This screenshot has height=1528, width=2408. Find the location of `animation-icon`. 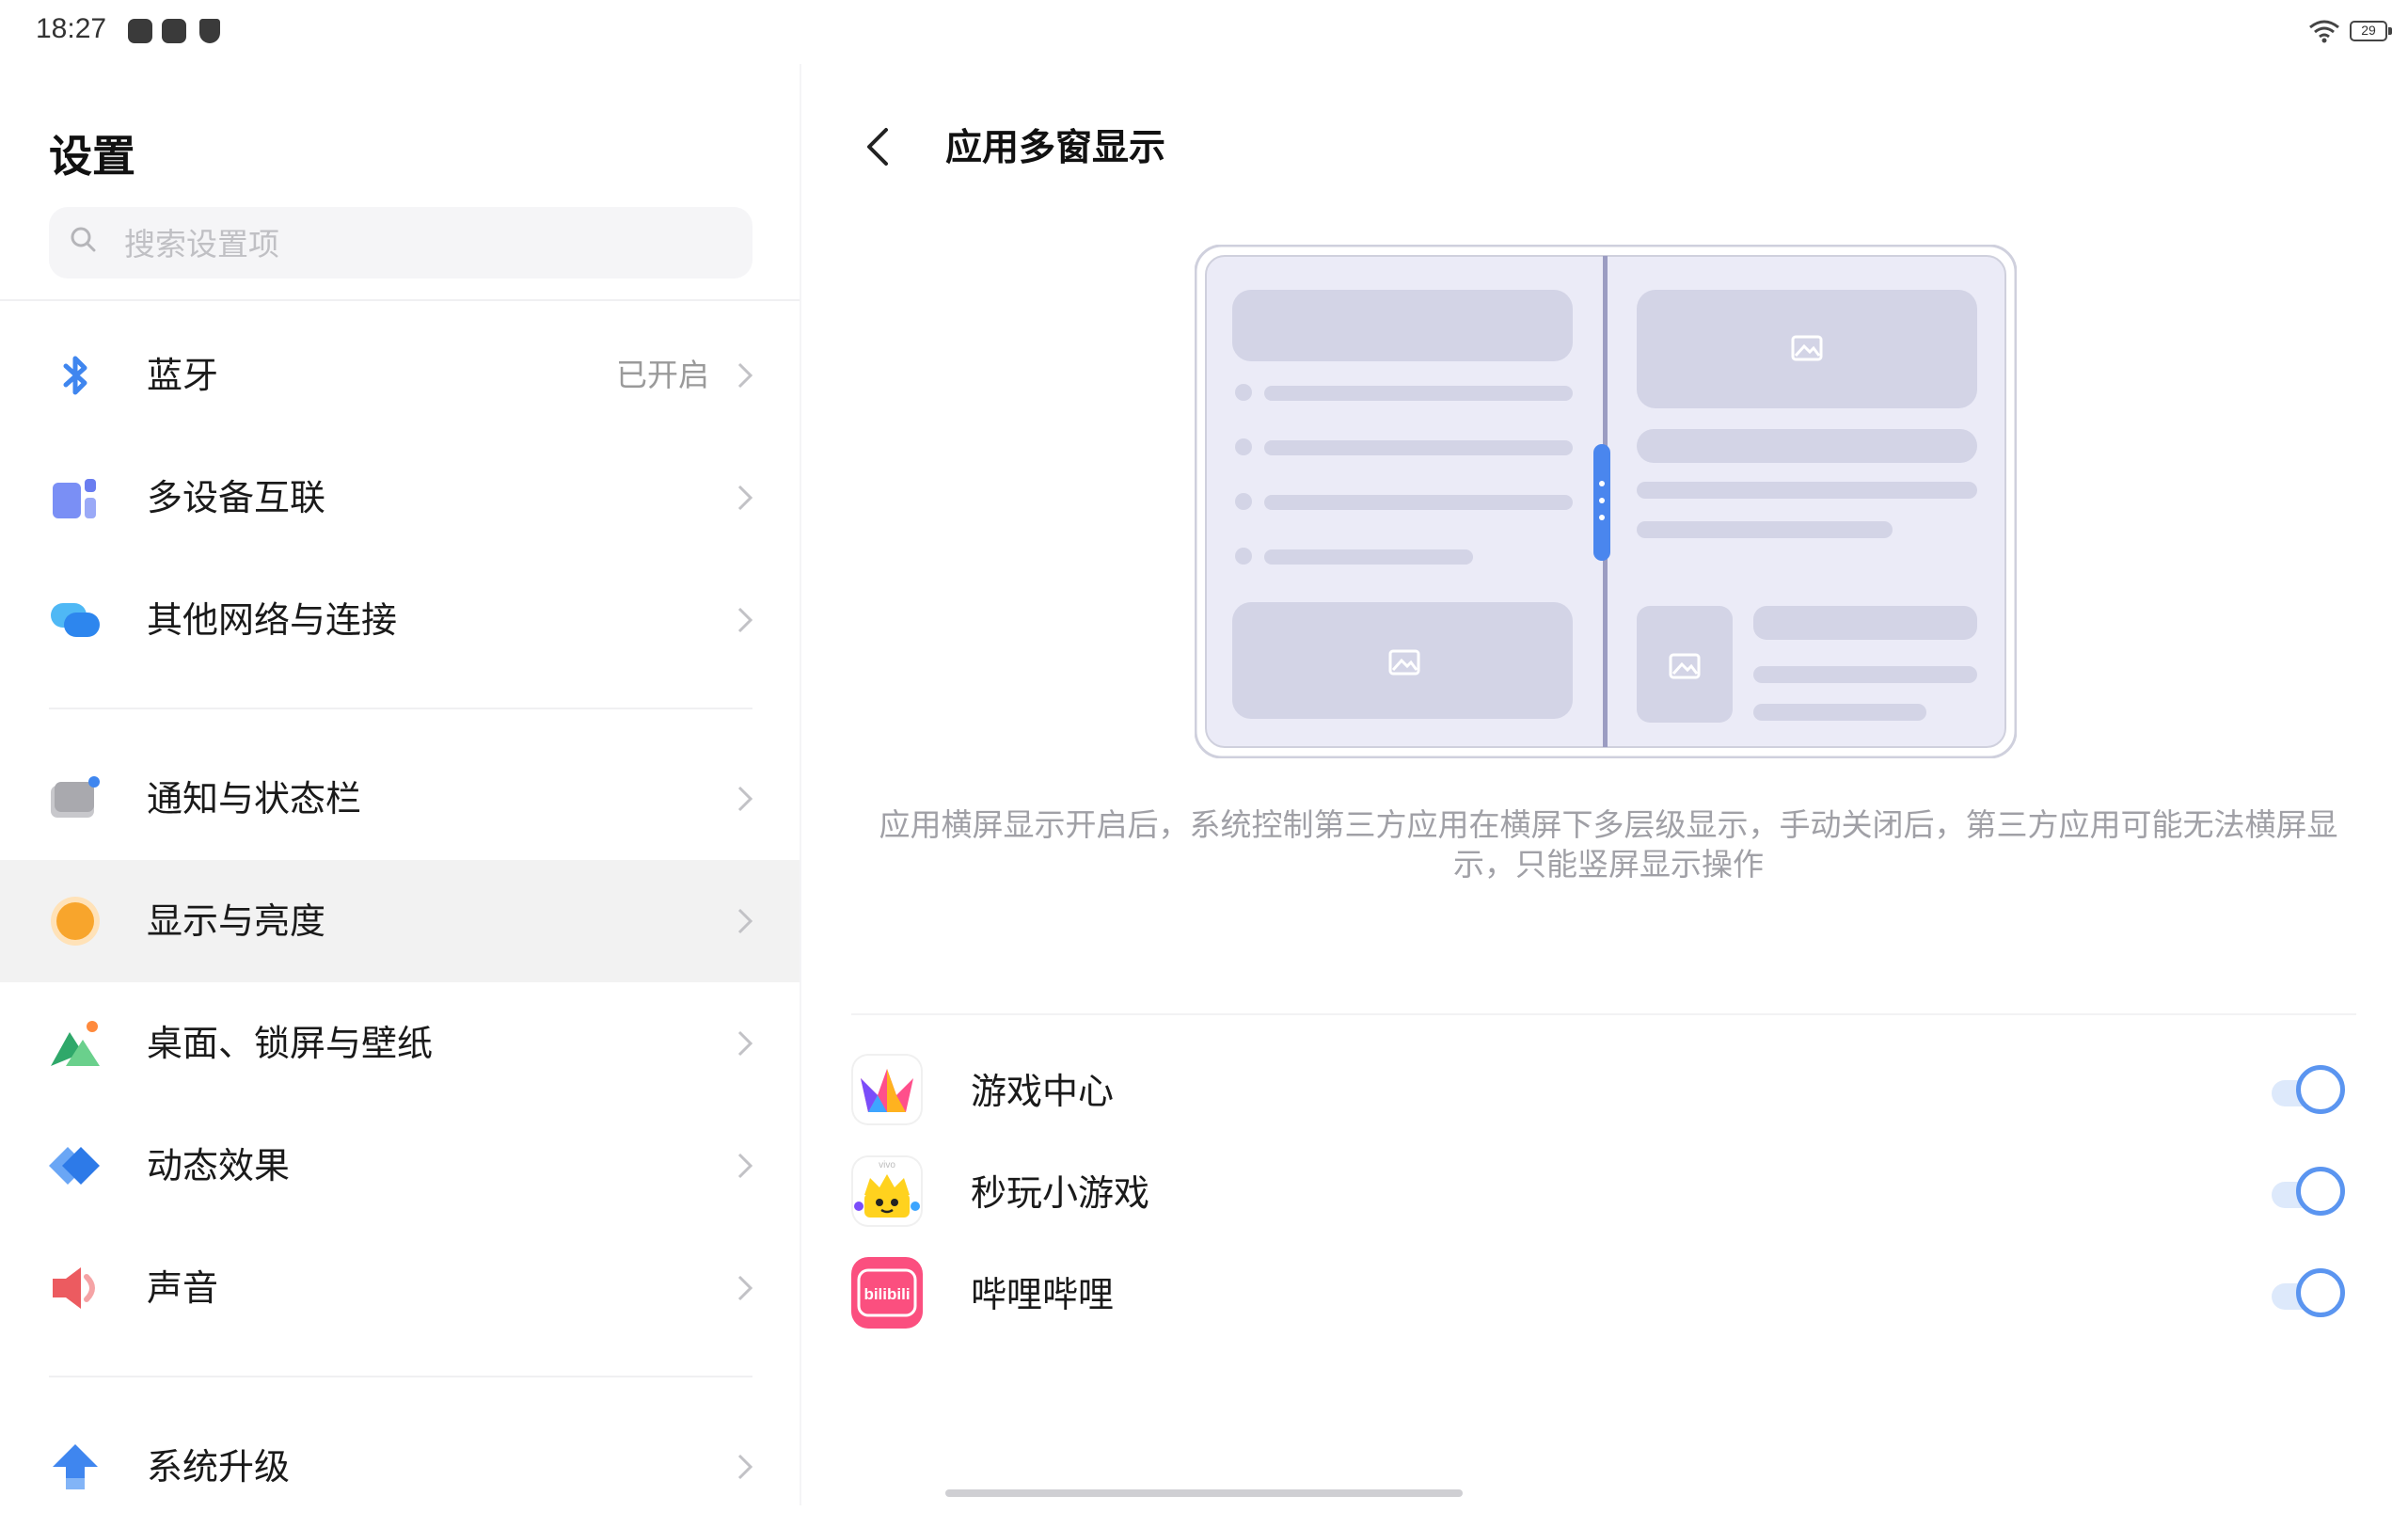

animation-icon is located at coordinates (75, 1166).